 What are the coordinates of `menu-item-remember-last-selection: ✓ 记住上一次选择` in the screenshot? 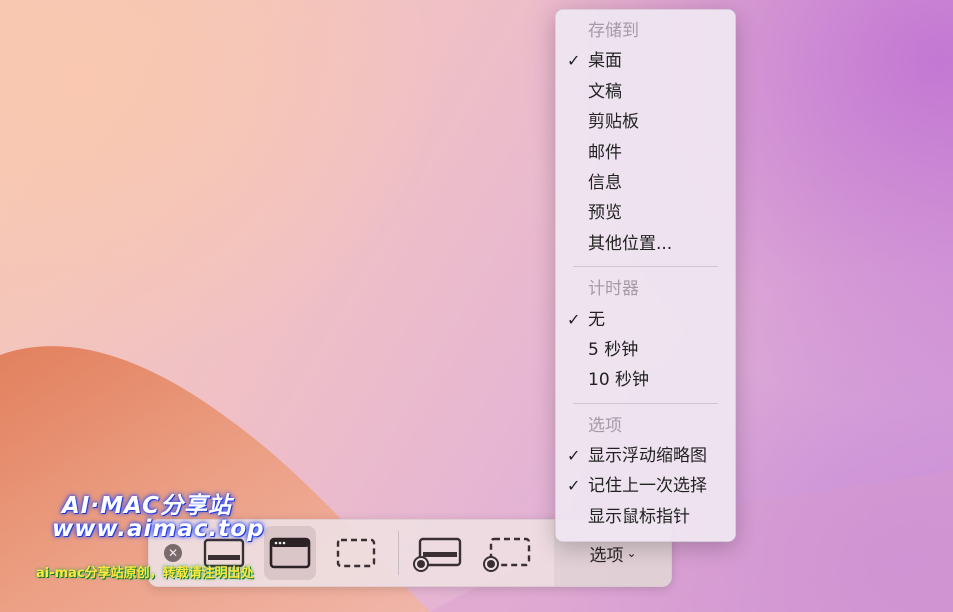 It's located at (645, 486).